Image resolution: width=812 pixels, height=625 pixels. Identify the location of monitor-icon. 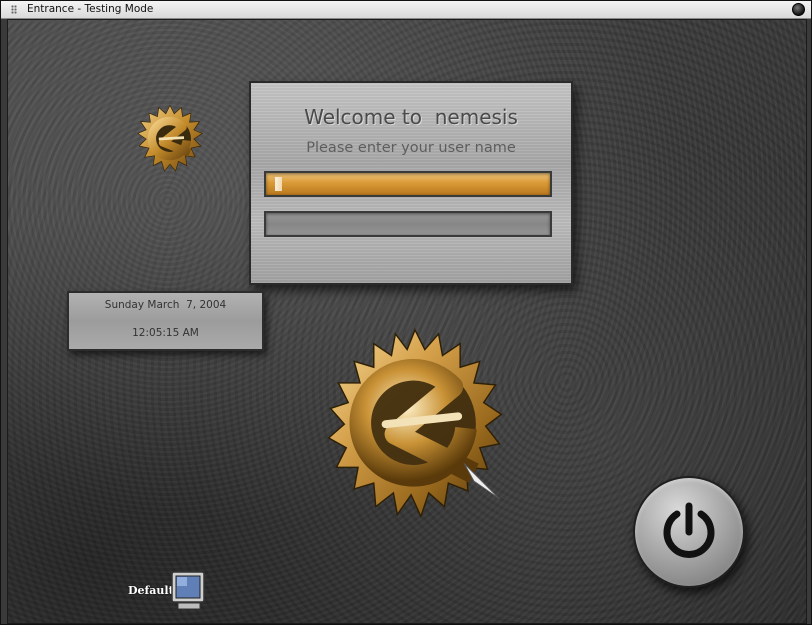
(188, 591).